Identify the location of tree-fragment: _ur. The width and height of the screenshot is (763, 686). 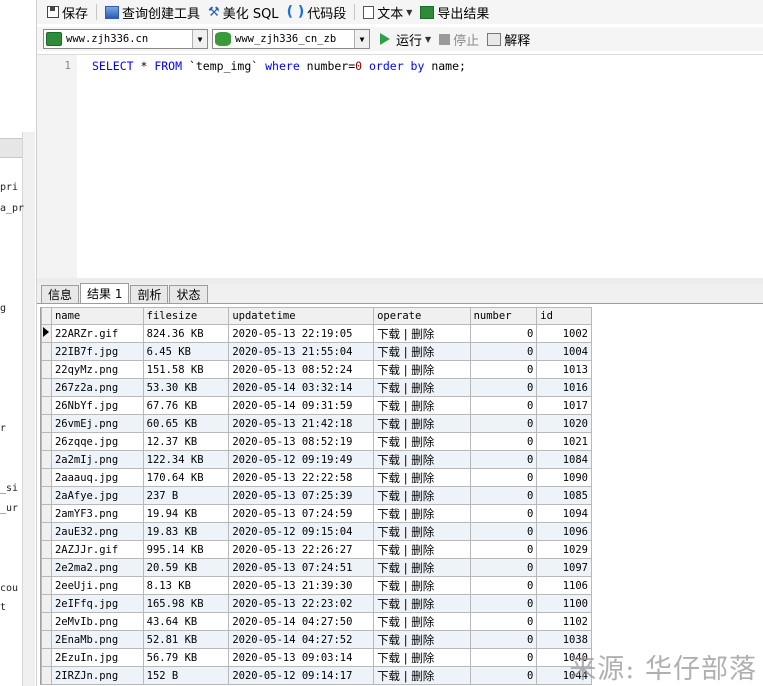
(9, 508).